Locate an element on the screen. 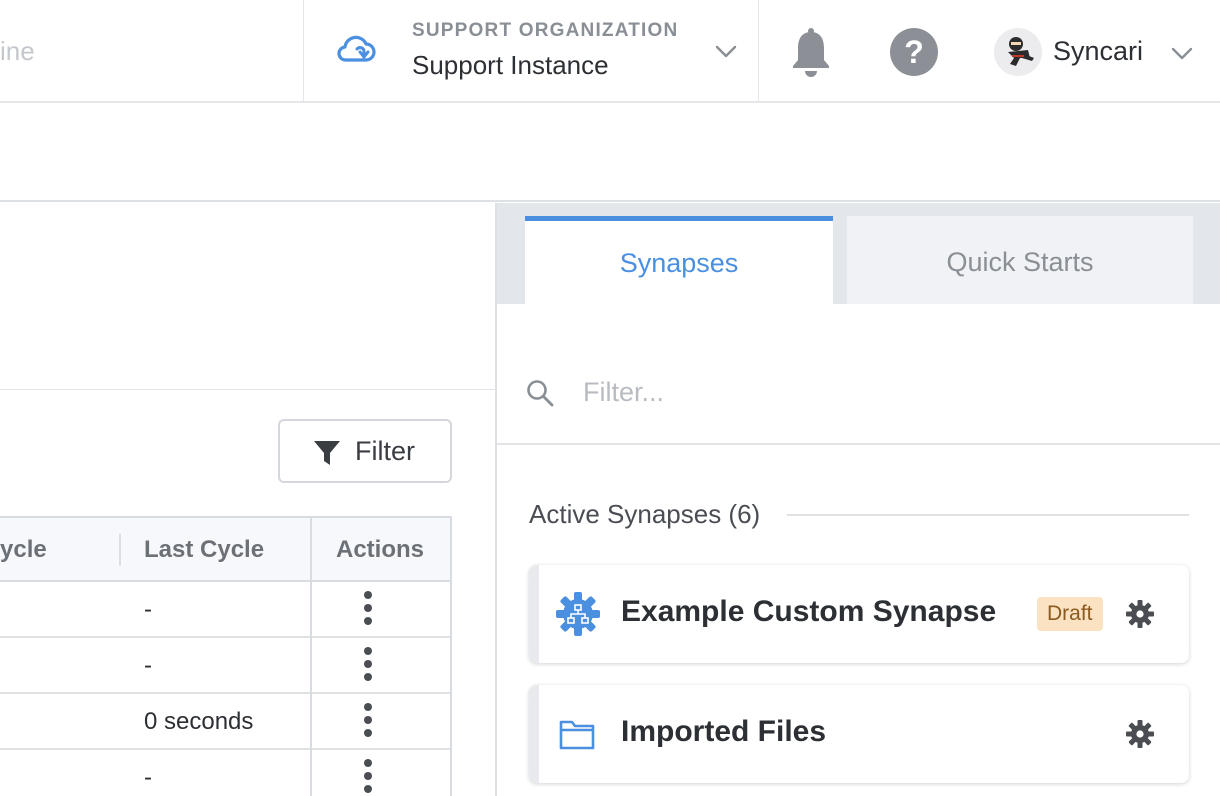 The image size is (1220, 796). org-name: Support Instance is located at coordinates (510, 65).